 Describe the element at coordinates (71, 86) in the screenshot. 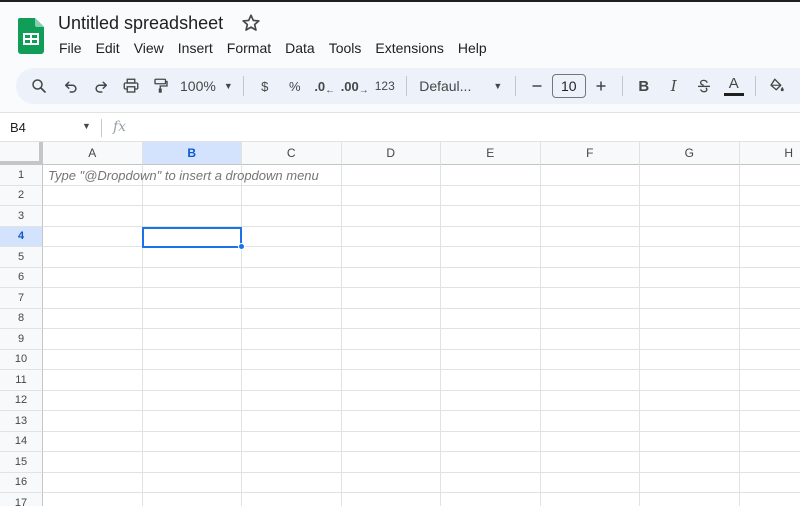

I see `undo-button` at that location.